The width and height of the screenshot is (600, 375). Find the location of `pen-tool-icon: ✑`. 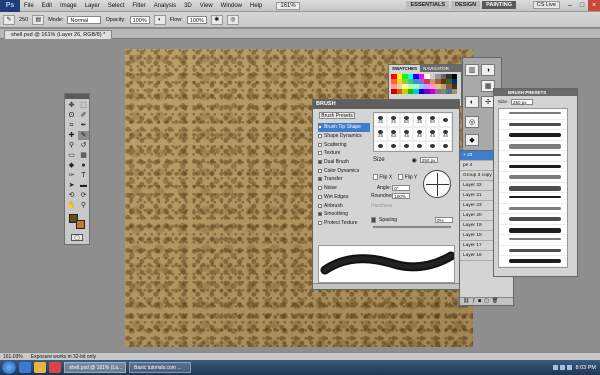

pen-tool-icon: ✑ is located at coordinates (71, 175).